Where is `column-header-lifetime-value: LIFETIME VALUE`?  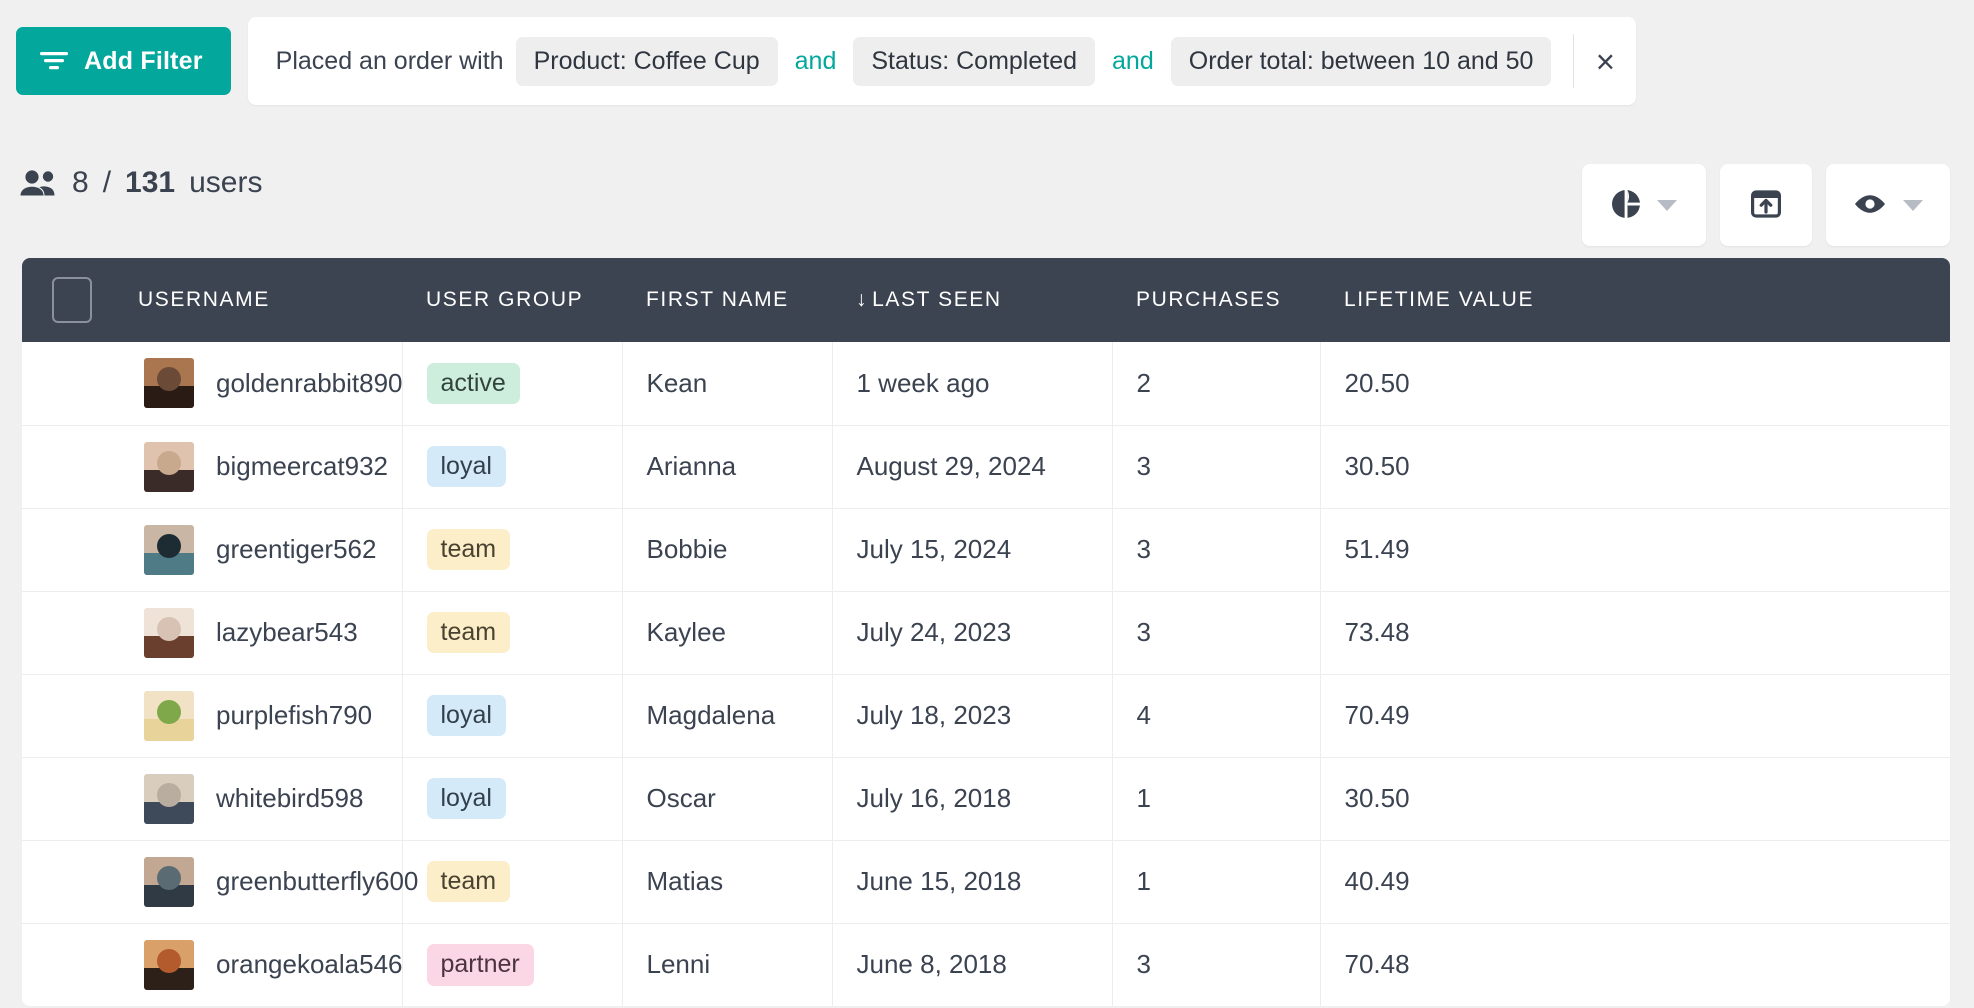 column-header-lifetime-value: LIFETIME VALUE is located at coordinates (1635, 300).